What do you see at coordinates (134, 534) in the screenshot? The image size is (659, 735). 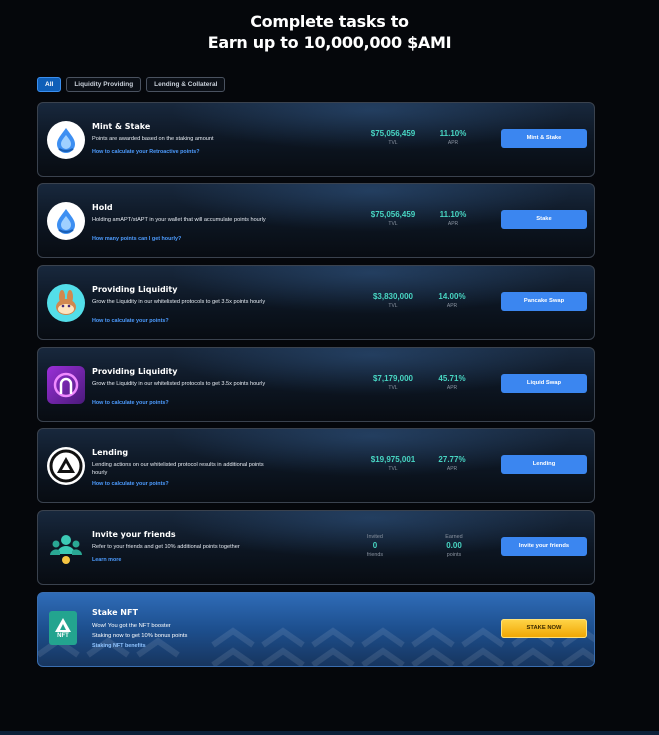 I see `invite-title: Invite your friends` at bounding box center [134, 534].